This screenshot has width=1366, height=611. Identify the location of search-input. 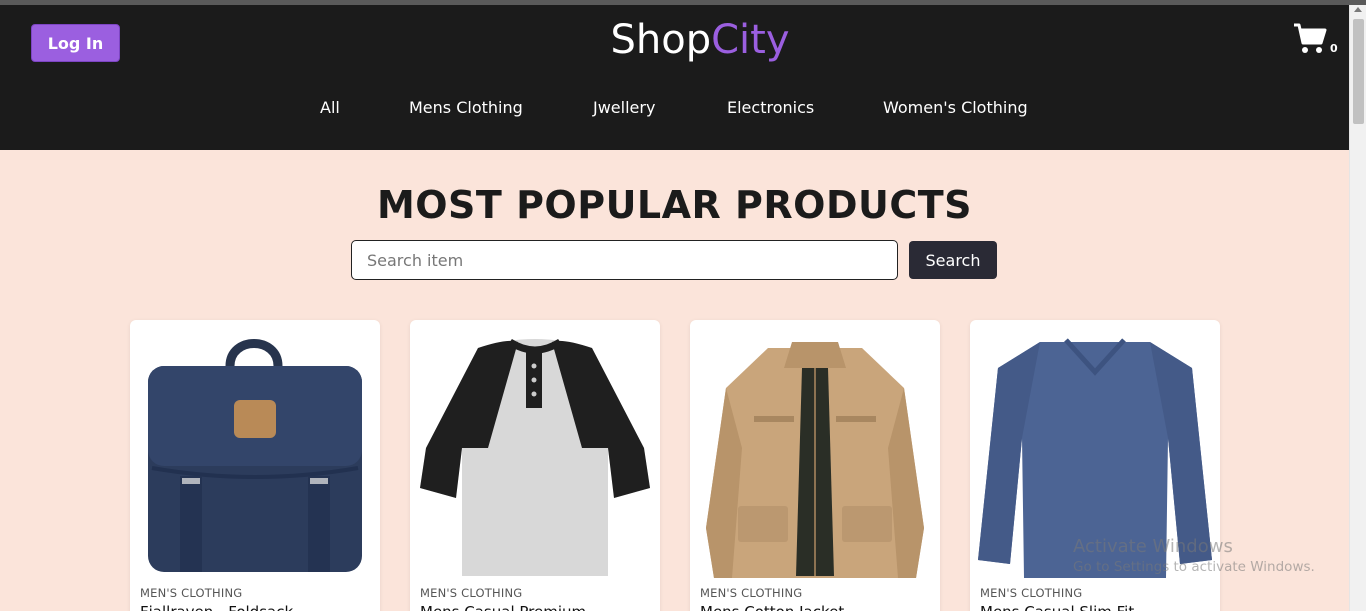
(624, 260).